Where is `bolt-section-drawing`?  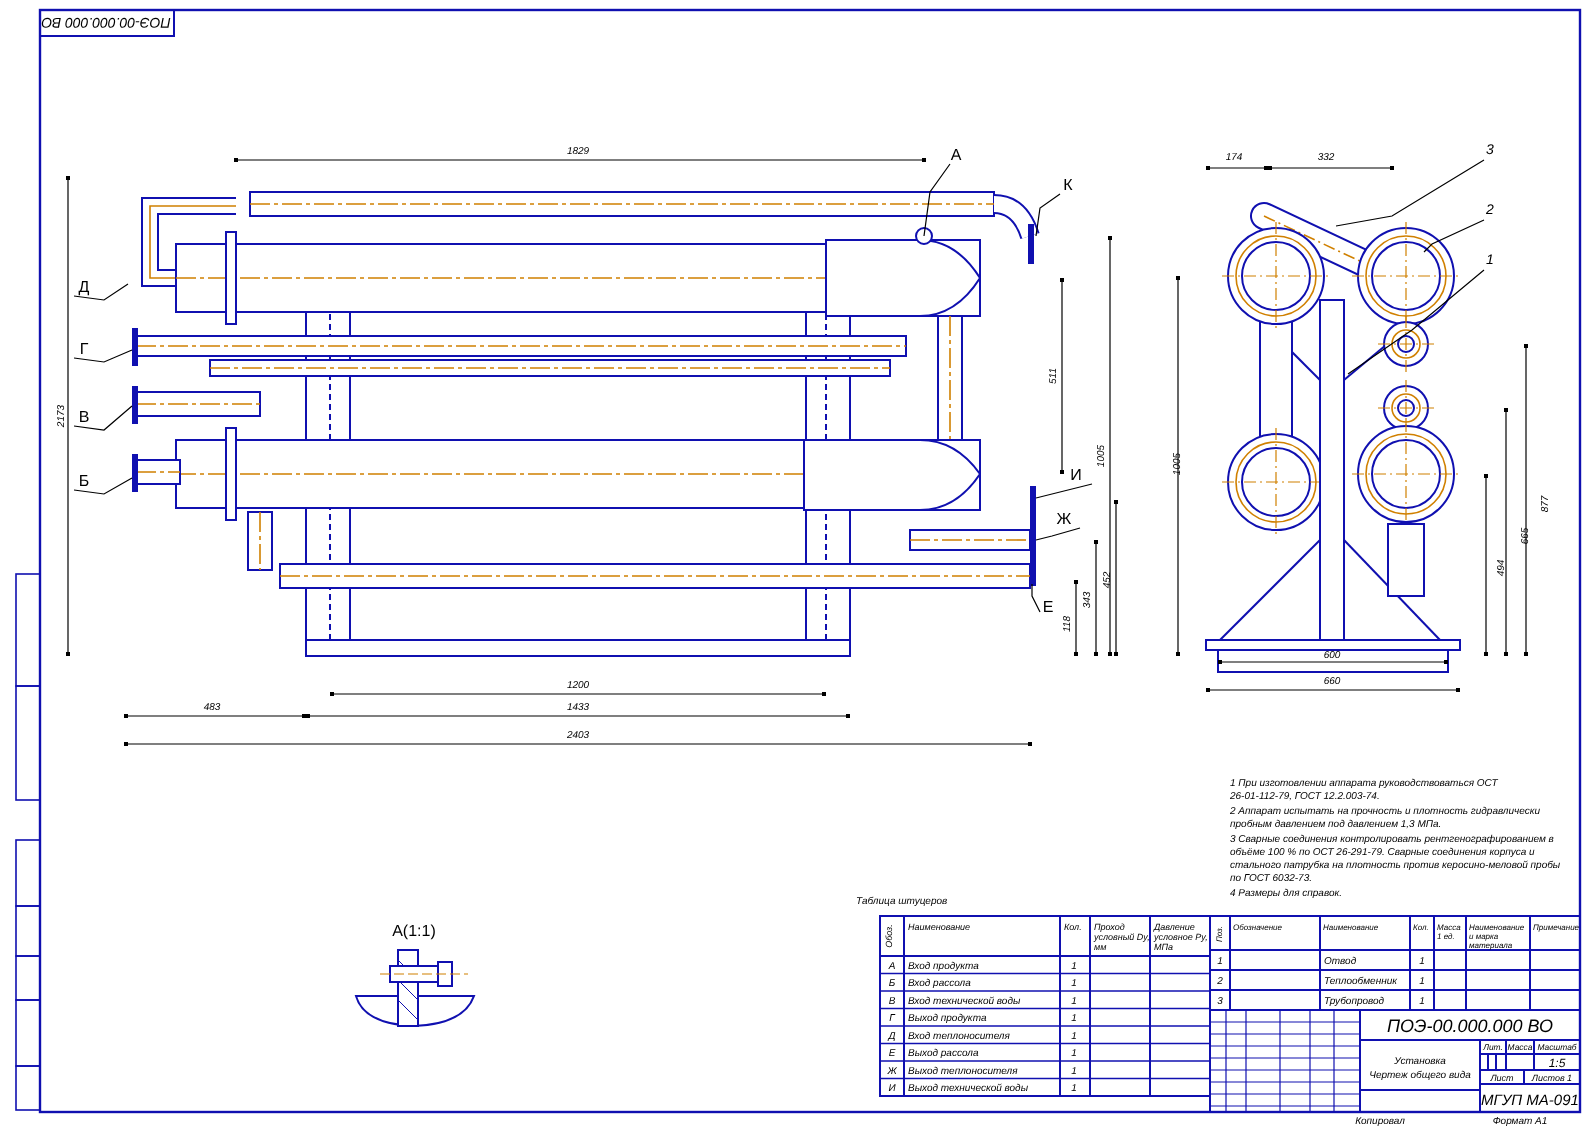
bolt-section-drawing is located at coordinates (415, 988).